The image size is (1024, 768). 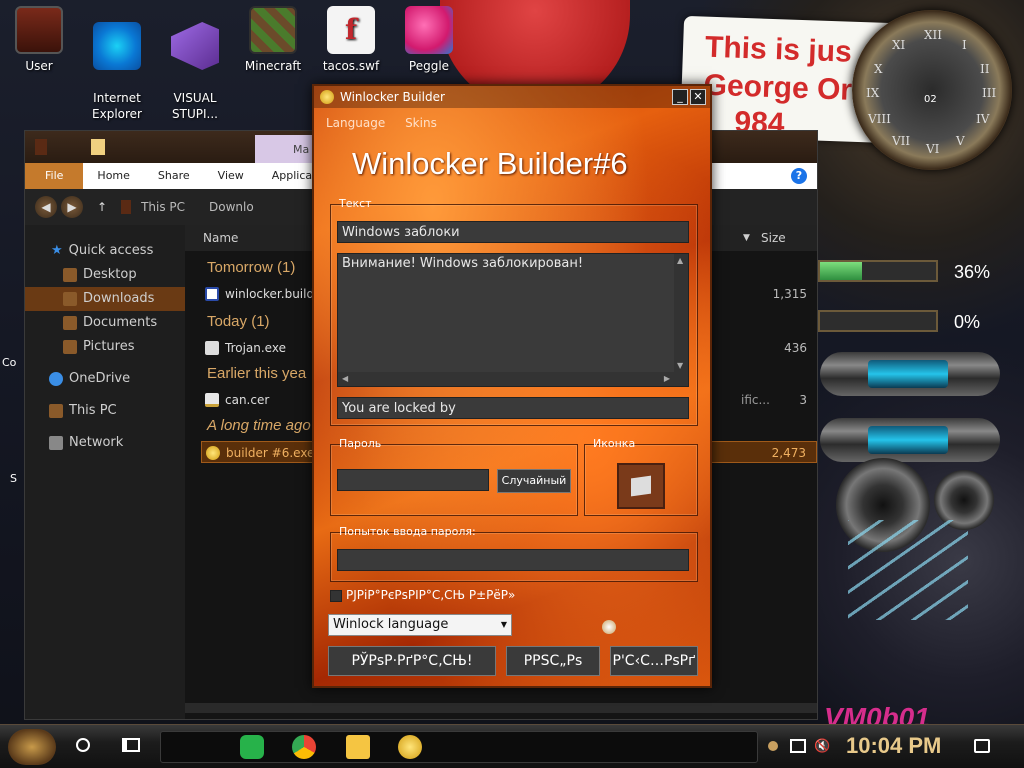 I want to click on start-button, so click(x=32, y=747).